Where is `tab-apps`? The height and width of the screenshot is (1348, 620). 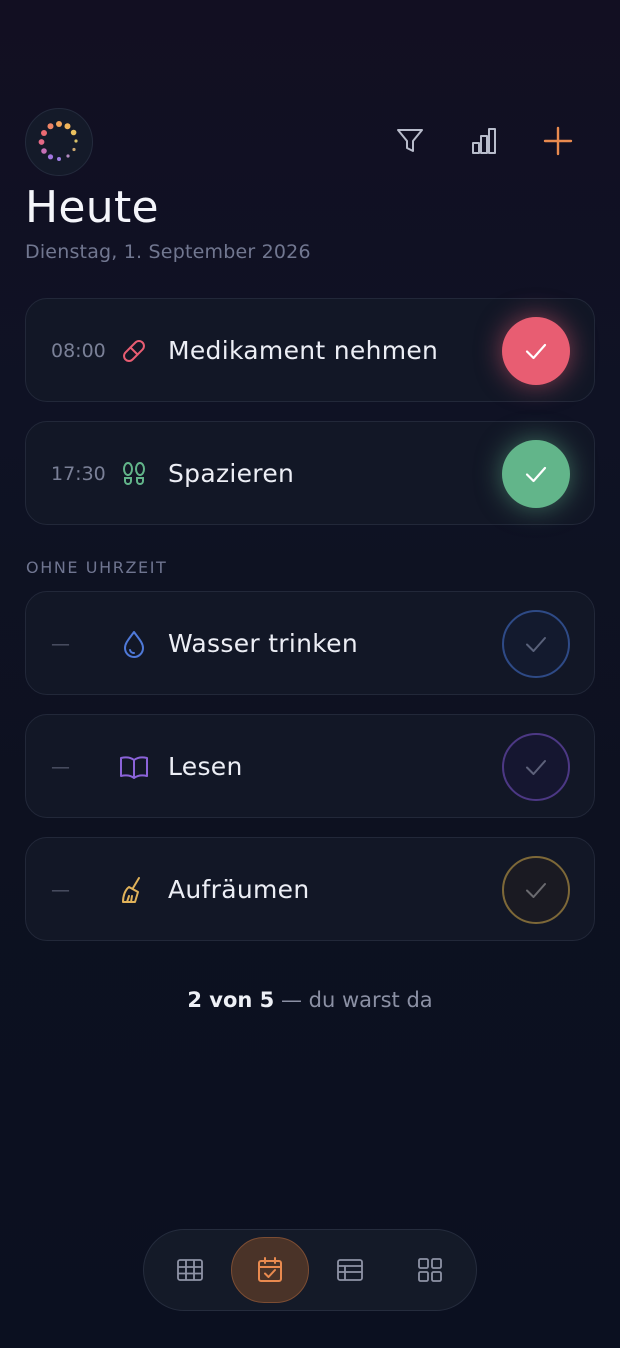
tab-apps is located at coordinates (430, 1270).